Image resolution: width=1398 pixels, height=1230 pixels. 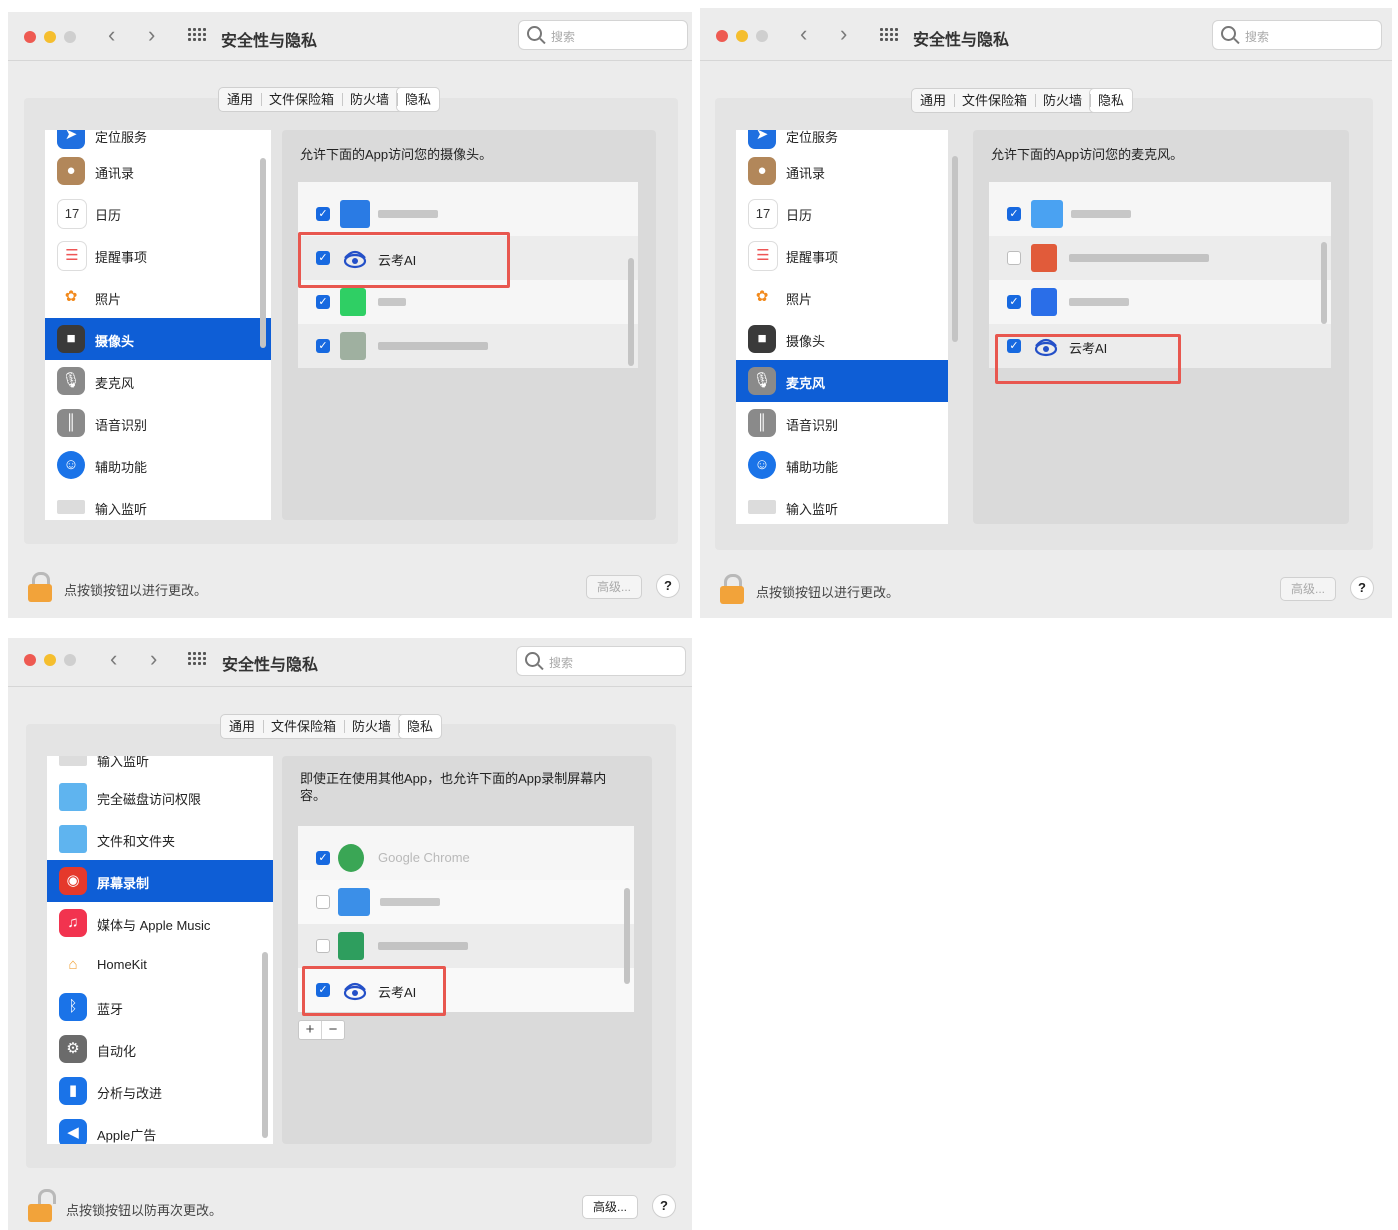 What do you see at coordinates (160, 1128) in the screenshot?
I see `sidebar-item-apple-ads: ◀ Apple广告` at bounding box center [160, 1128].